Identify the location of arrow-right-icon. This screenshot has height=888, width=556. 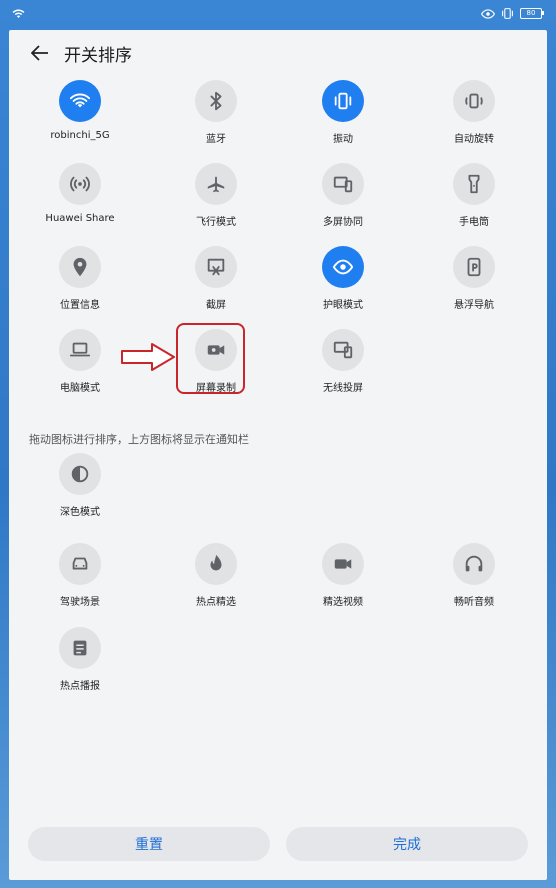
(148, 357).